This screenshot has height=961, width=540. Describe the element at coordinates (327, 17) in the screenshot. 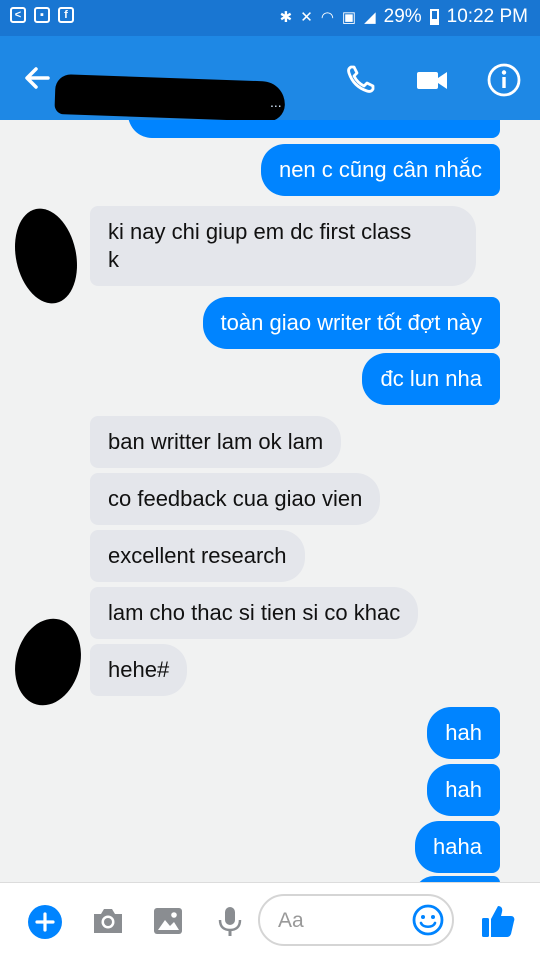

I see `wifi-icon: ◠` at that location.